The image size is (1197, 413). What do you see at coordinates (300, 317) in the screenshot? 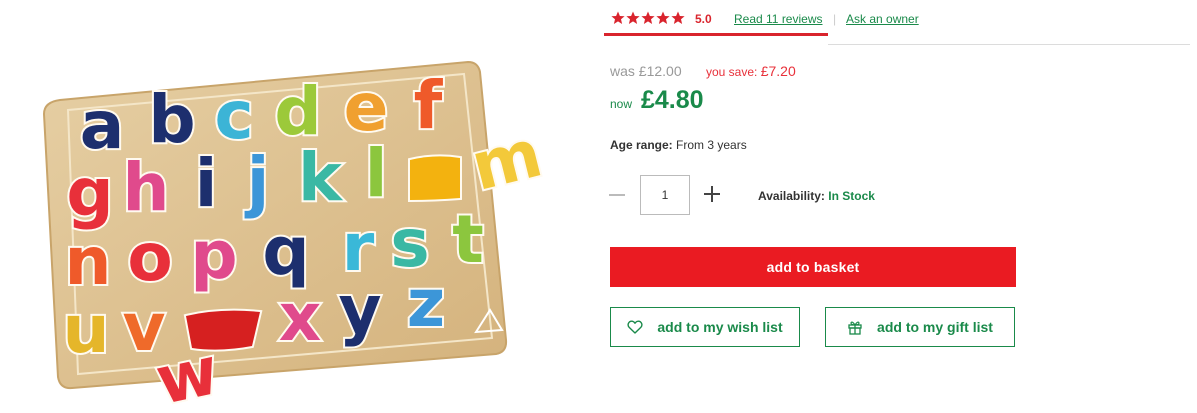
I see `svg-text: x` at bounding box center [300, 317].